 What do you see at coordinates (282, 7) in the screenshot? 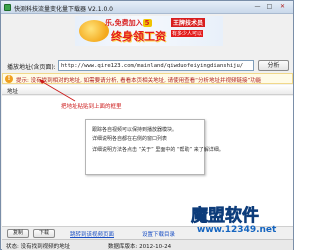
I see `close-button: ✕` at bounding box center [282, 7].